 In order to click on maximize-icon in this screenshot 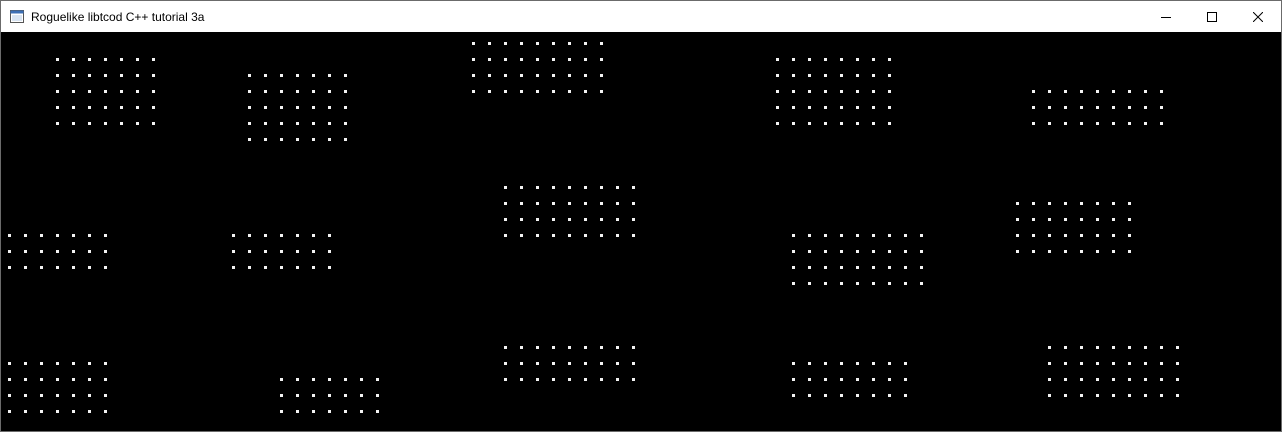, I will do `click(1212, 16)`.